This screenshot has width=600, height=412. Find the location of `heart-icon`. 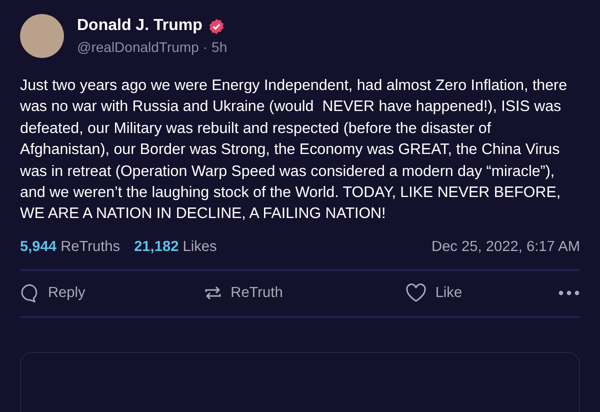

heart-icon is located at coordinates (416, 292).